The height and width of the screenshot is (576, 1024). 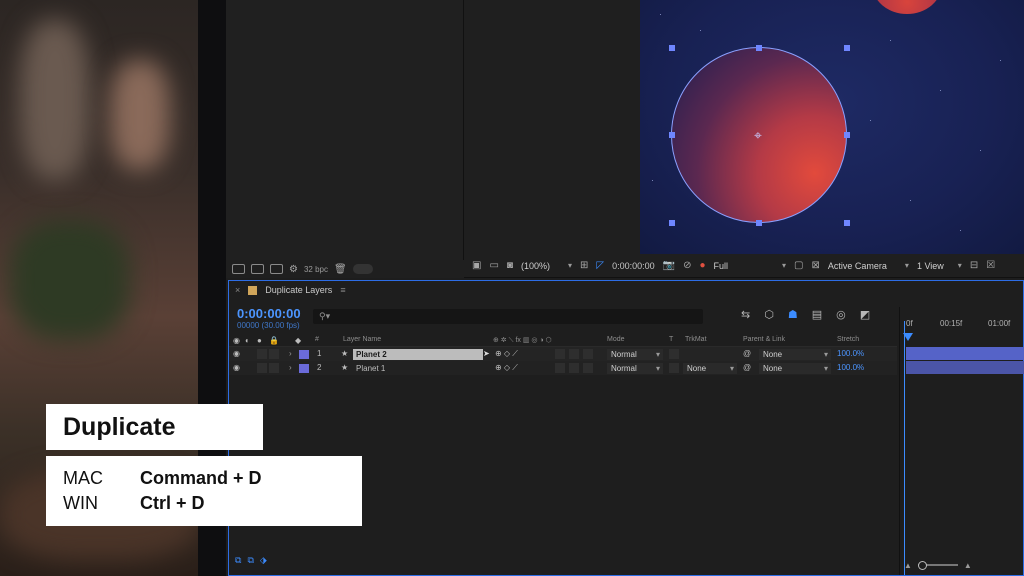 I want to click on win-keys: Ctrl + D, so click(x=172, y=503).